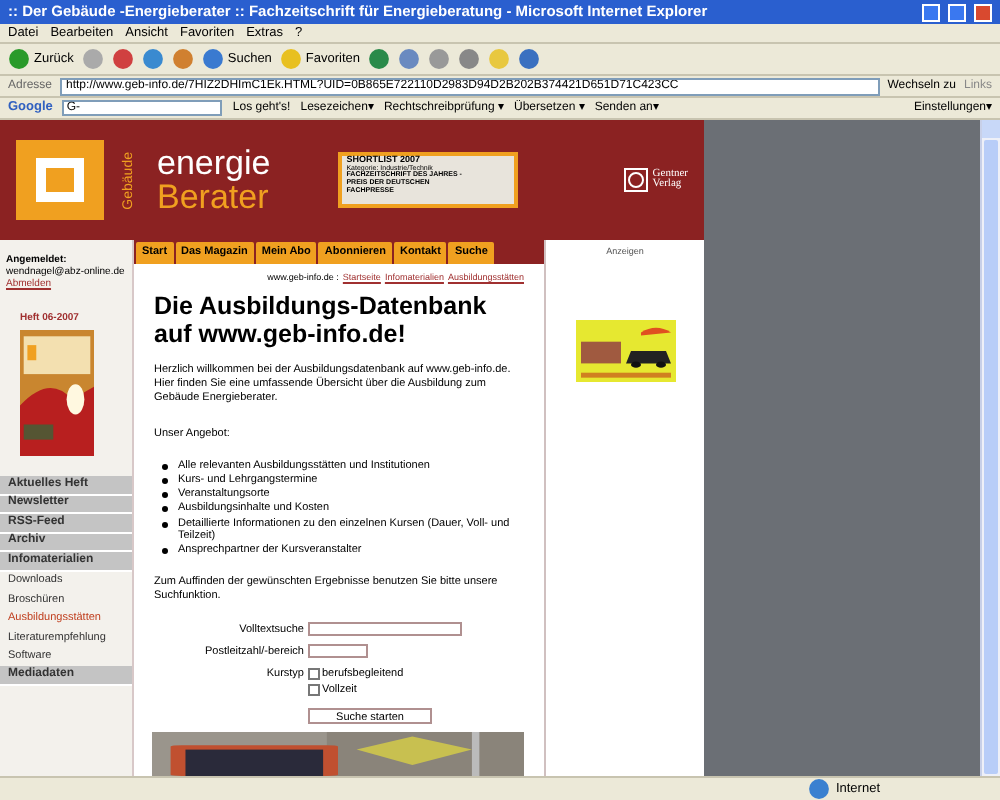 Image resolution: width=1000 pixels, height=800 pixels. What do you see at coordinates (321, 321) in the screenshot?
I see `page-heading: Die Ausbildungs-Datenbank auf www.geb-info.de!` at bounding box center [321, 321].